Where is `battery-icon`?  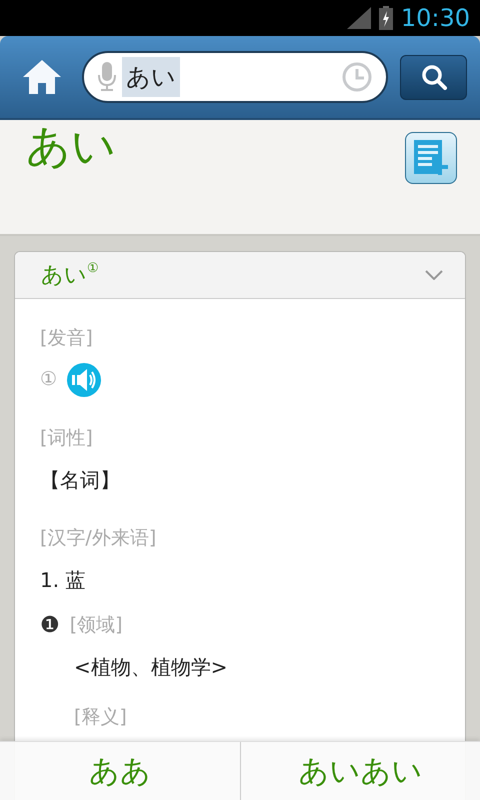 battery-icon is located at coordinates (385, 18).